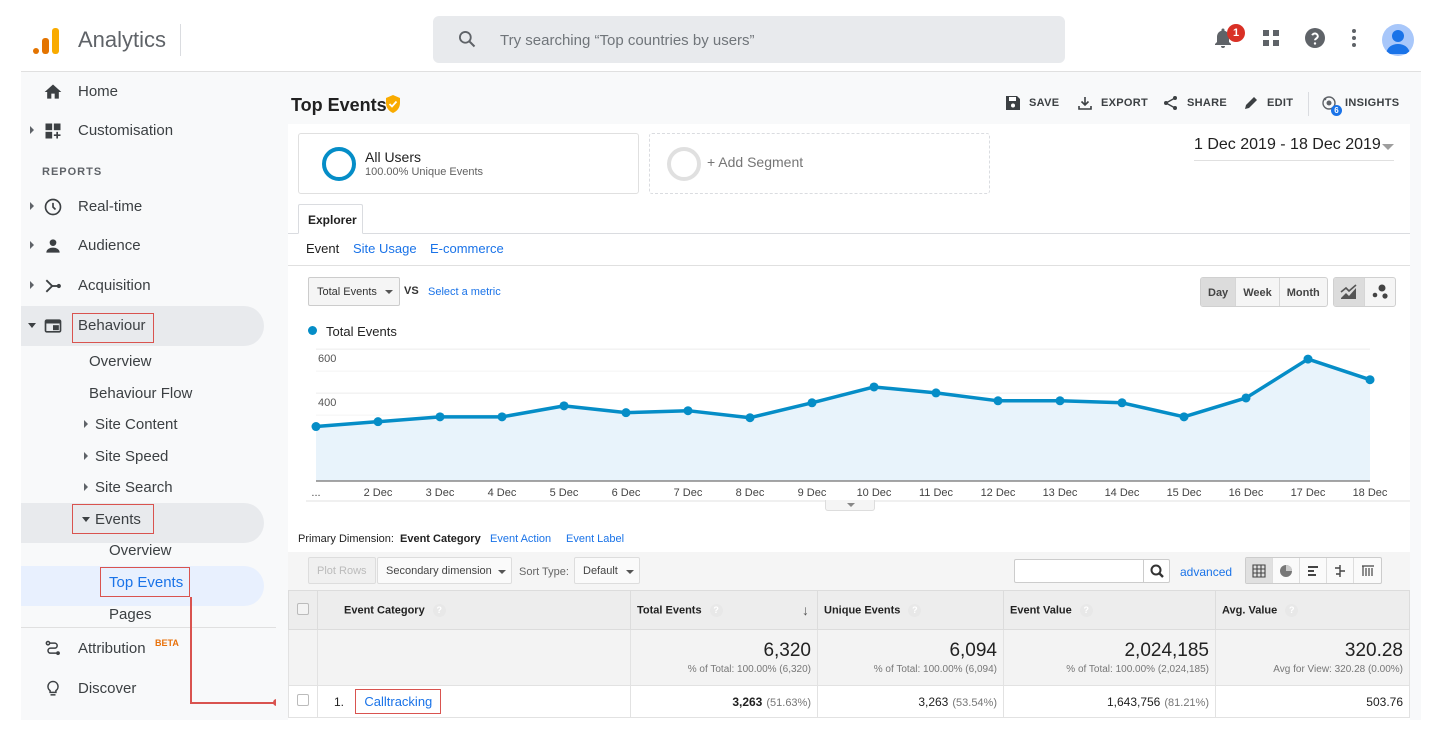 This screenshot has width=1429, height=755. Describe the element at coordinates (1109, 610) in the screenshot. I see `column-header-event-value: Event Value?` at that location.